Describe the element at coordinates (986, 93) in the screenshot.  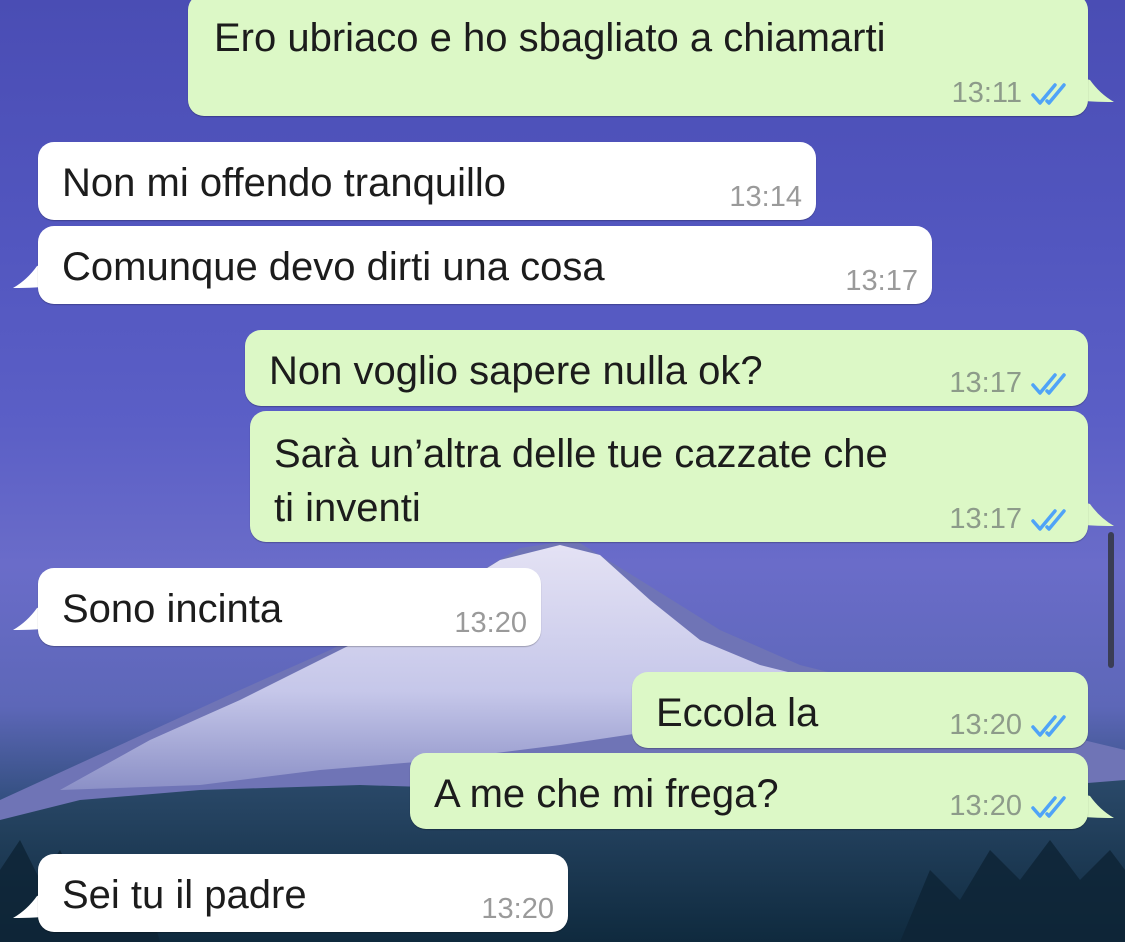
I see `message-timestamp: 13:11` at that location.